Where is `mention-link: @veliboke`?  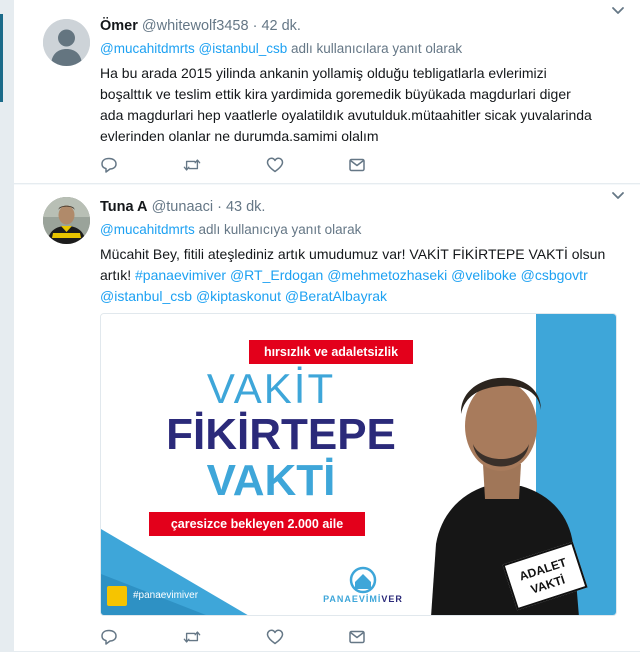
mention-link: @veliboke is located at coordinates (484, 275).